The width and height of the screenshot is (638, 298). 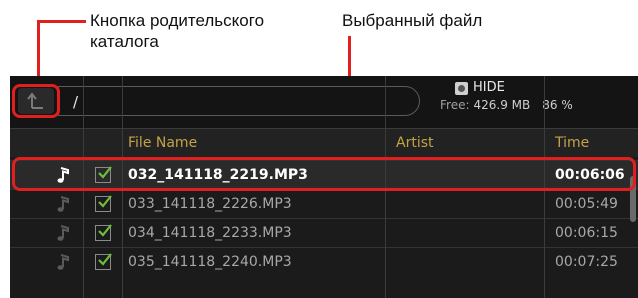 I want to click on file-name: 035_141118_2240.MP3, so click(x=210, y=262).